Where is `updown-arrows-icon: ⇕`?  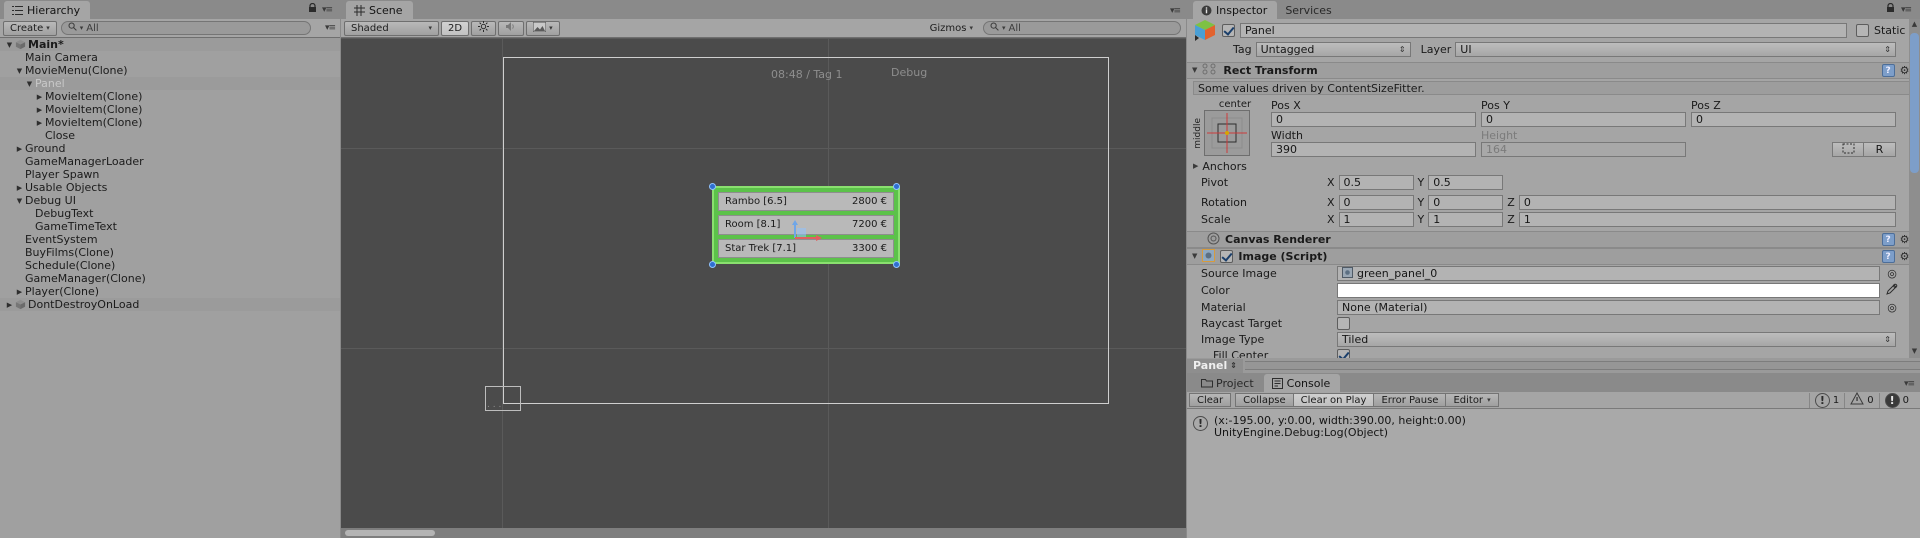 updown-arrows-icon: ⇕ is located at coordinates (1233, 365).